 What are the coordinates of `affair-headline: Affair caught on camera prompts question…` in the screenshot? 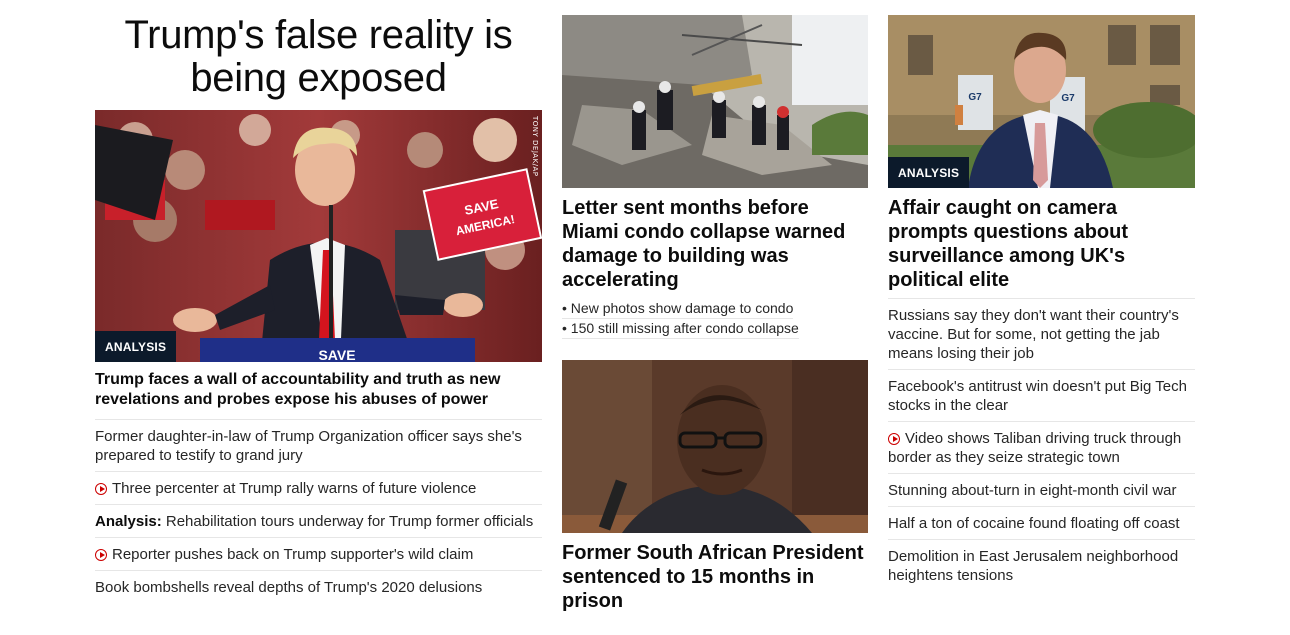 It's located at (1041, 244).